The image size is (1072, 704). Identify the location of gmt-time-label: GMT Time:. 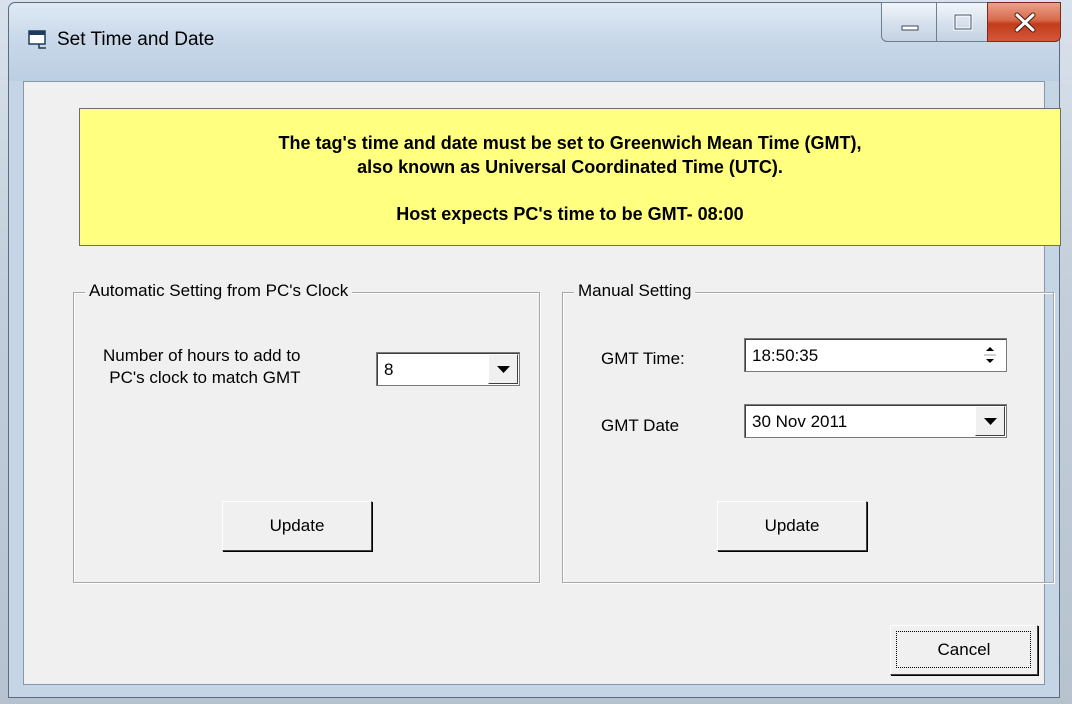
(643, 358).